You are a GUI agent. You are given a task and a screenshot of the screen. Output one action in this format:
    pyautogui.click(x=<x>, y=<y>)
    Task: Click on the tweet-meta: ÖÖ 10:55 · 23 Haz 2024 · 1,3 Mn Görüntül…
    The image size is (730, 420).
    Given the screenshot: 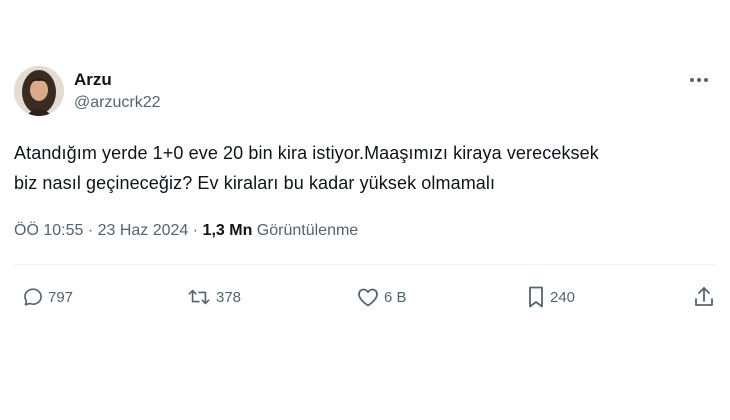 What is the action you would take?
    pyautogui.click(x=186, y=231)
    